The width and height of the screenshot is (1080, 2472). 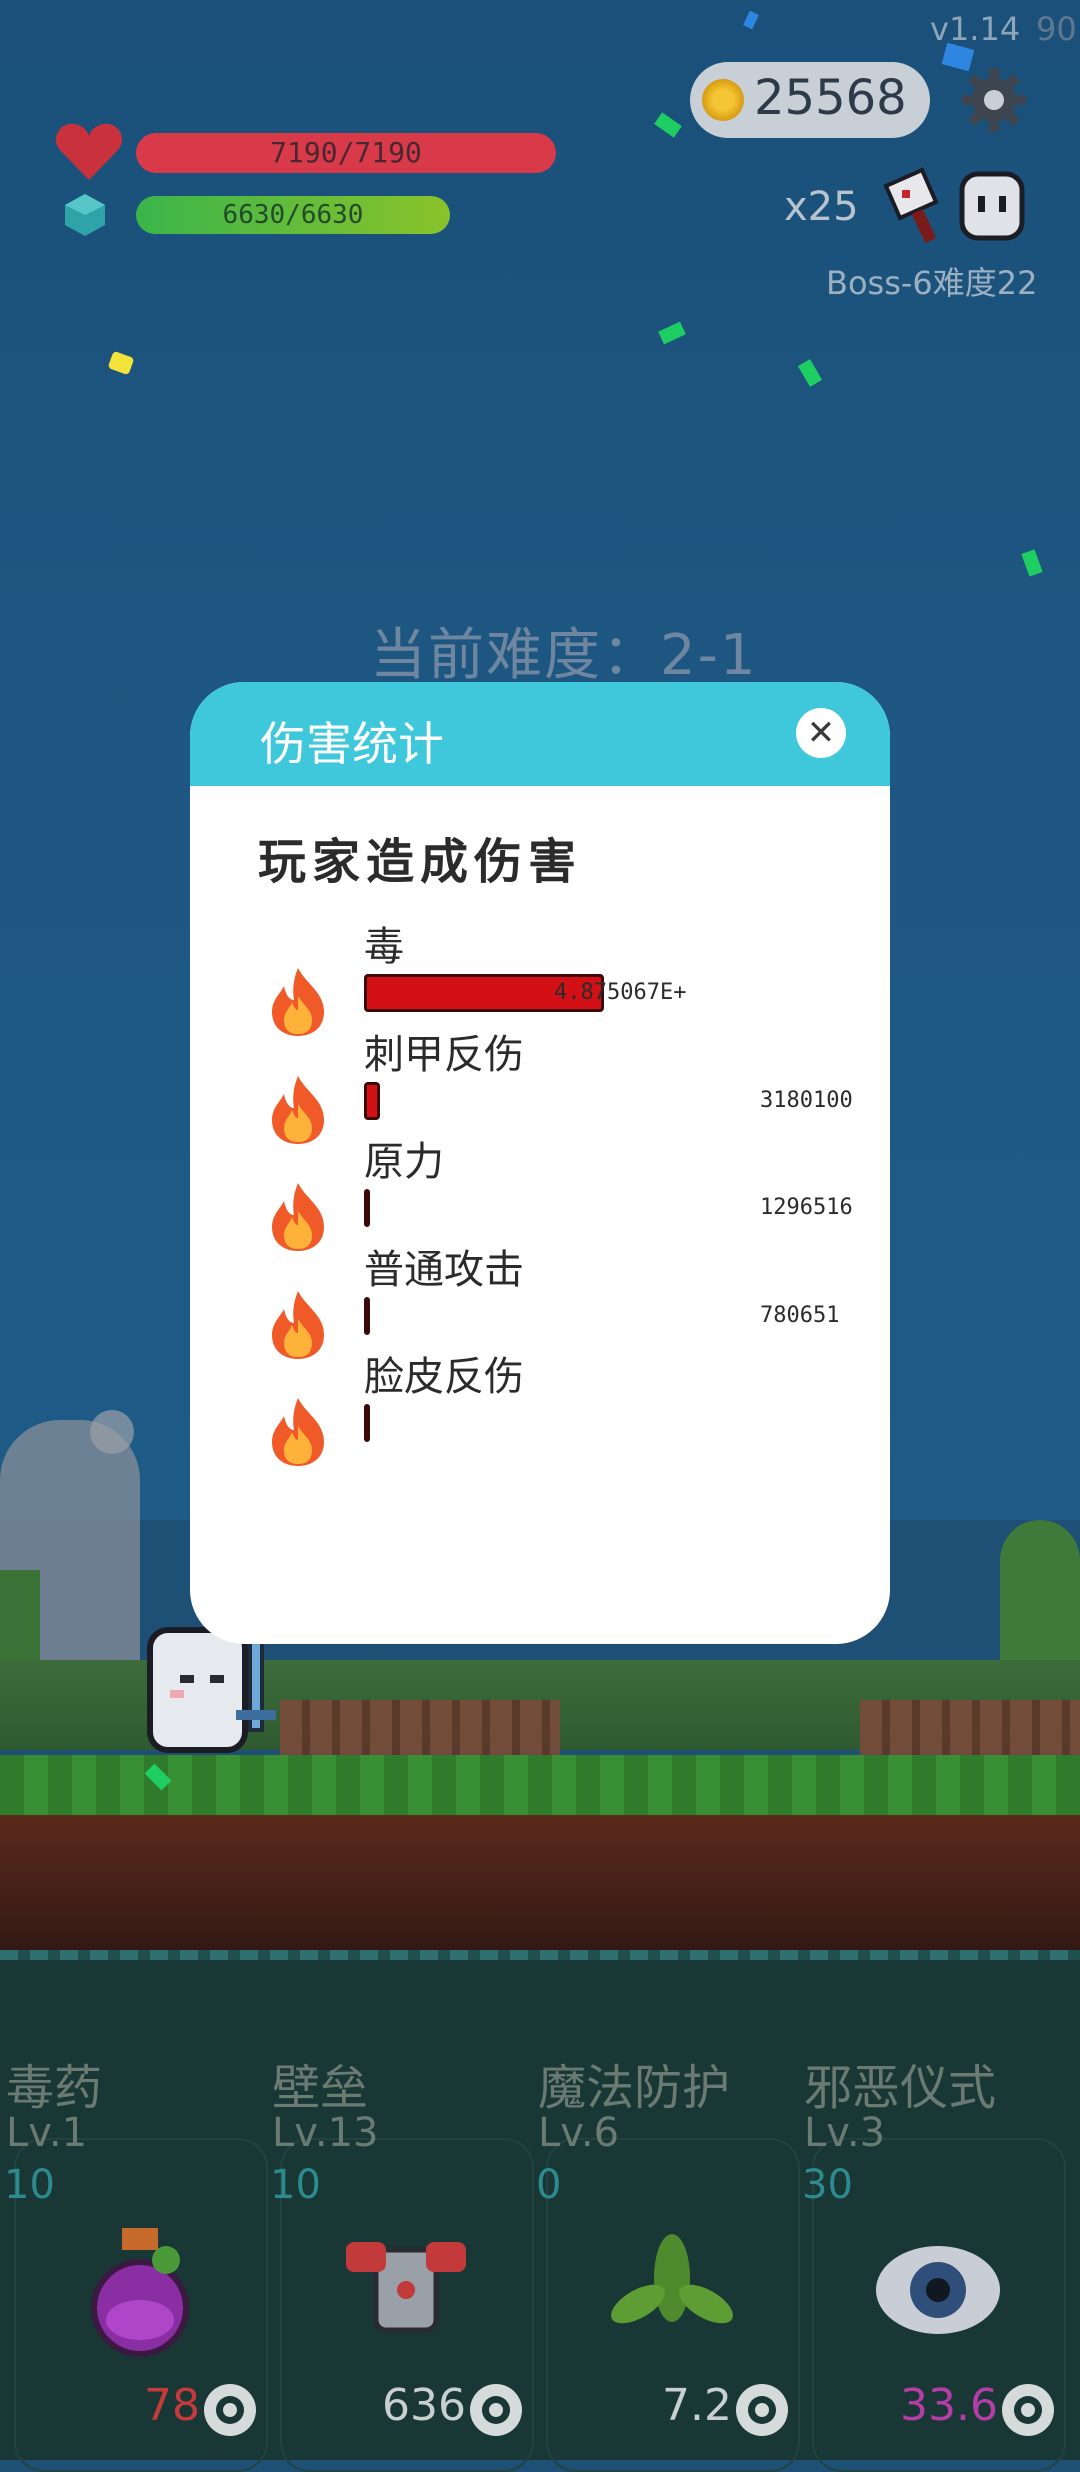 What do you see at coordinates (938, 2290) in the screenshot?
I see `eye-icon` at bounding box center [938, 2290].